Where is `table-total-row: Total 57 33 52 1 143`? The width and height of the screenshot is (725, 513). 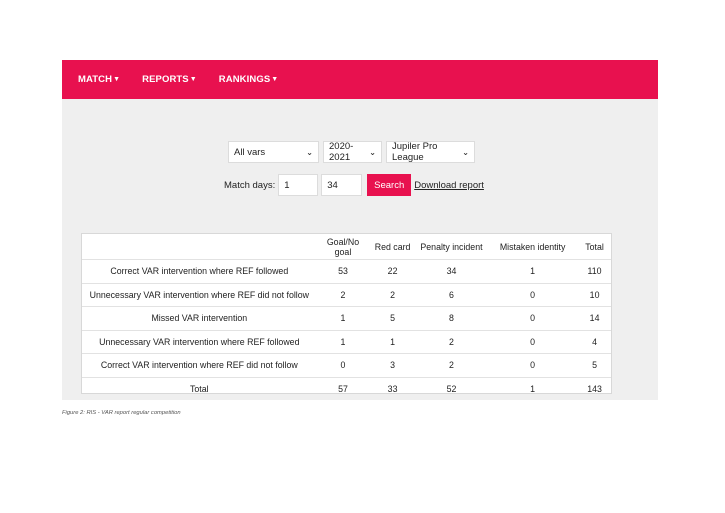 table-total-row: Total 57 33 52 1 143 is located at coordinates (346, 388).